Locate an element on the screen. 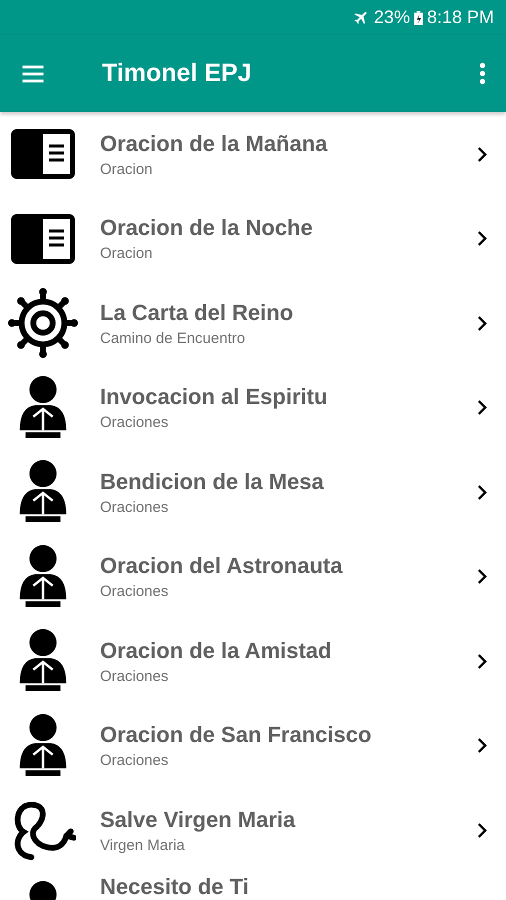 This screenshot has height=900, width=506. item-title: Salve Virgen Maria is located at coordinates (198, 819).